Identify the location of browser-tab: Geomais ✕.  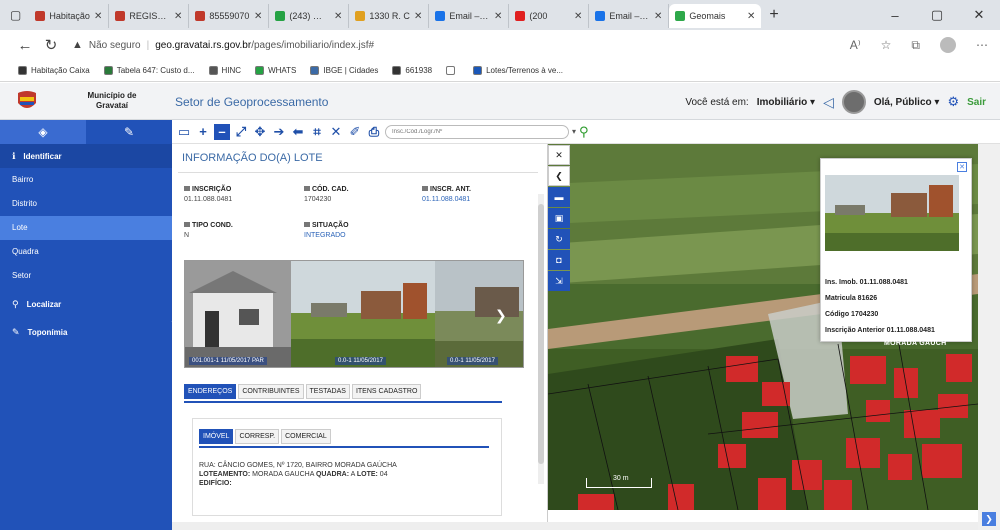
(715, 16).